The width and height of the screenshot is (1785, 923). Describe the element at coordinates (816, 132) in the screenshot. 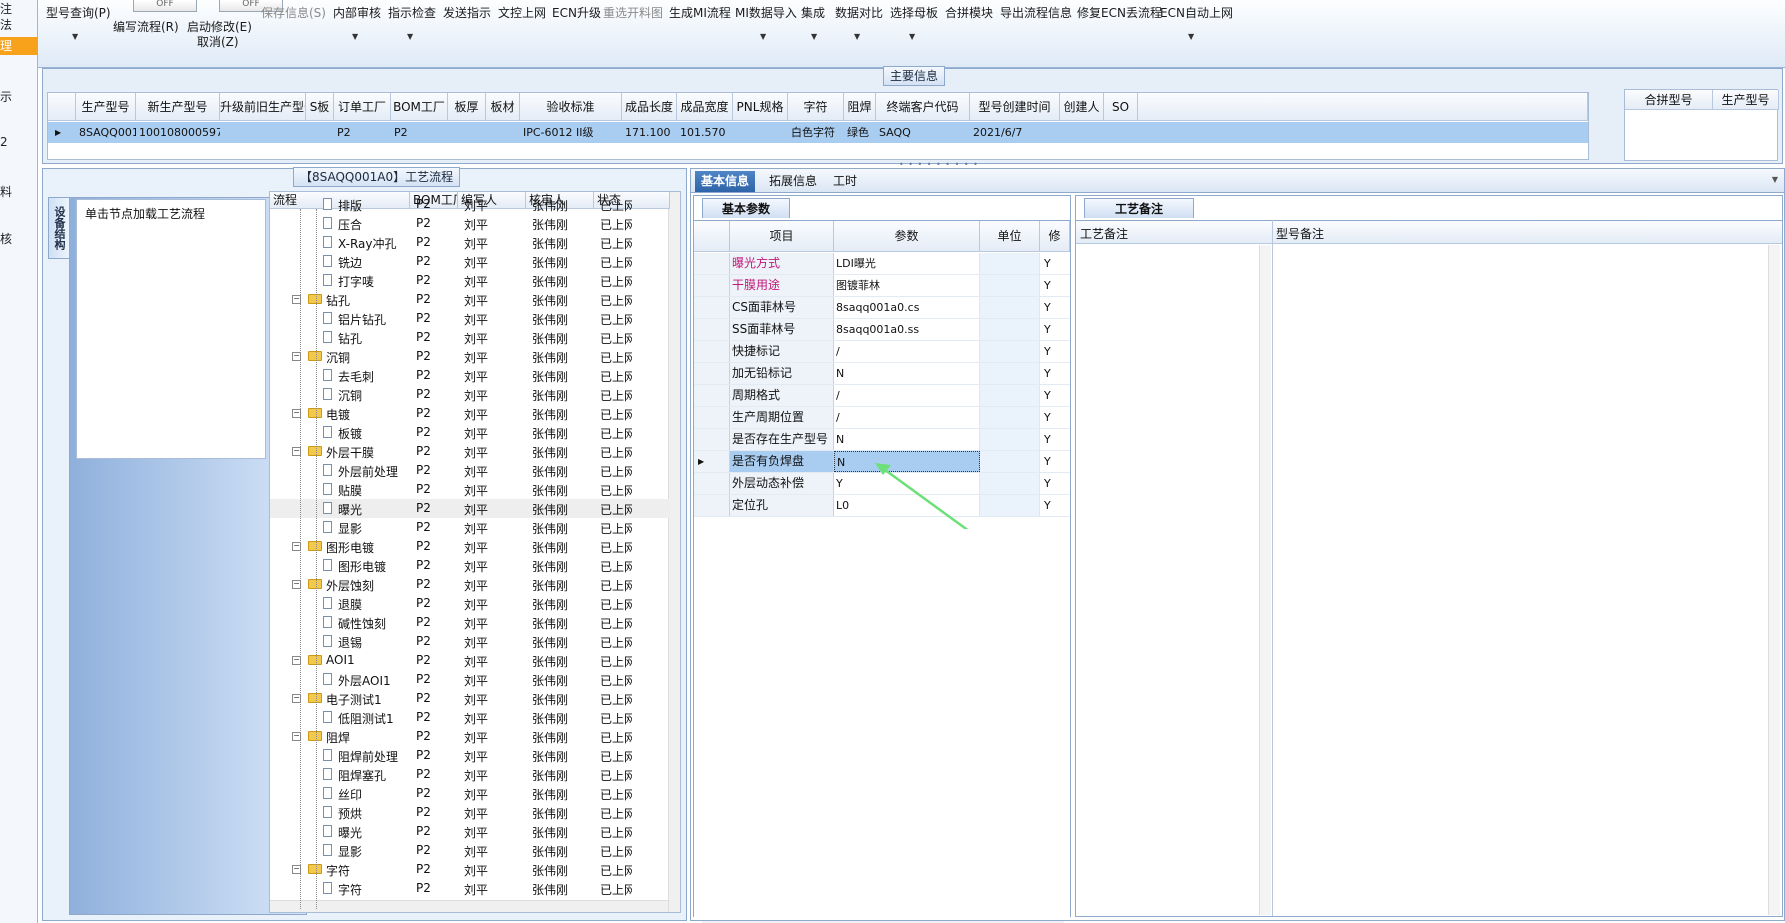

I see `cell: 白色字符` at that location.